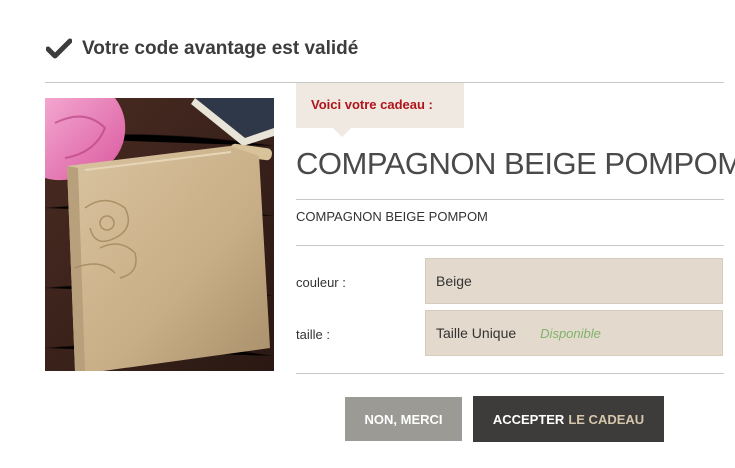 The height and width of the screenshot is (468, 735). I want to click on accept-gift-button: ACCEPTER LE CADEAU, so click(568, 419).